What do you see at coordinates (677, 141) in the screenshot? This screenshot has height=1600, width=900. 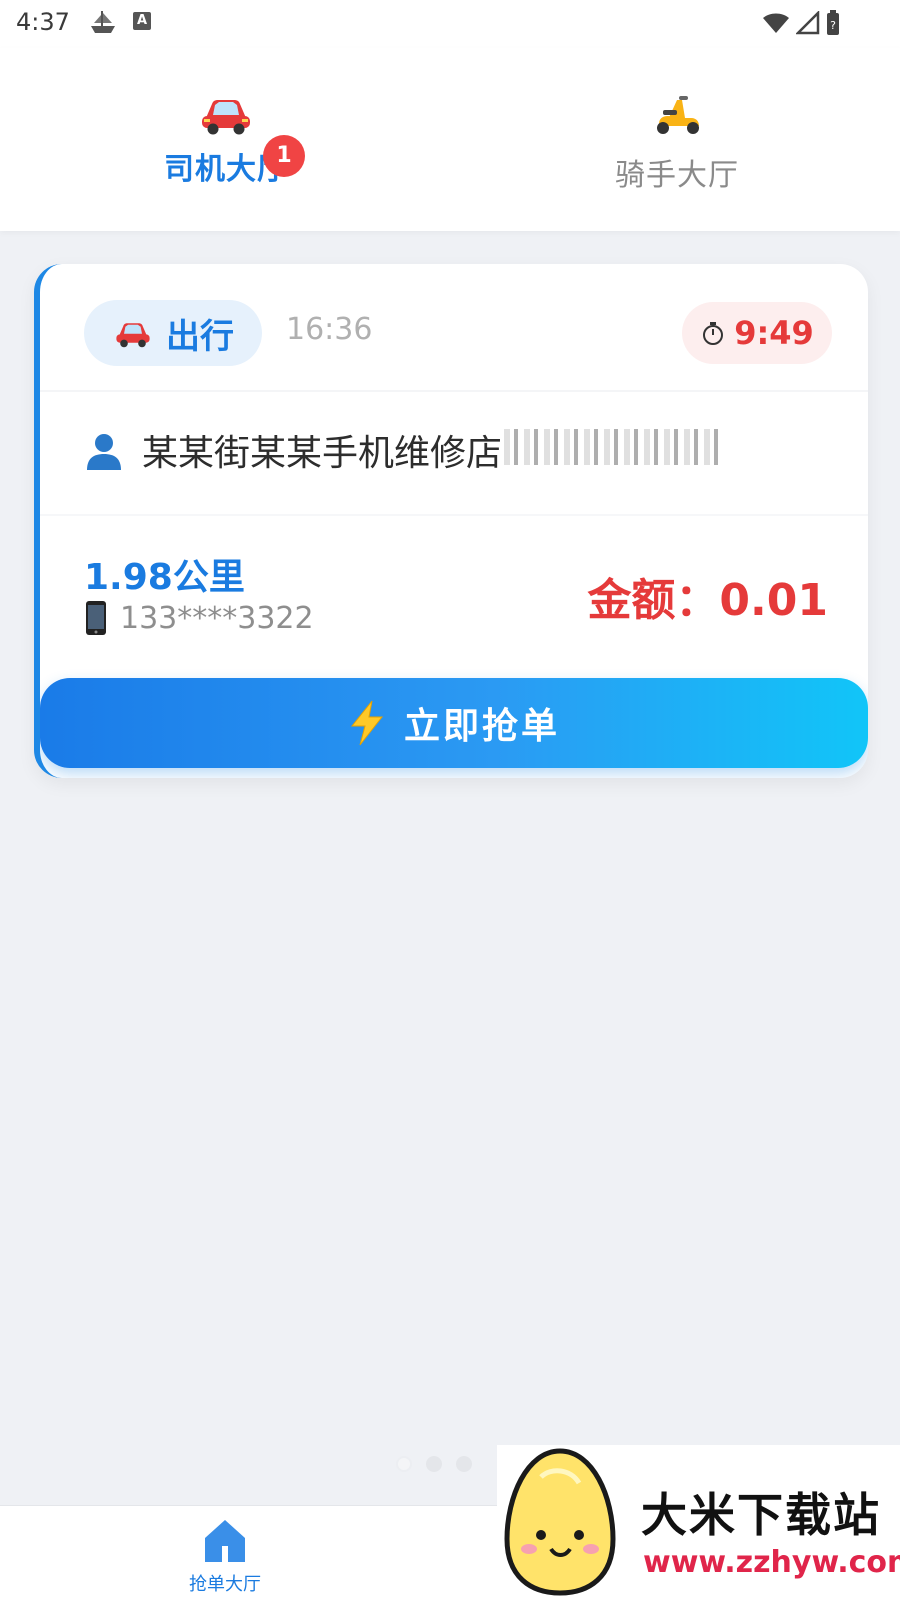 I see `tab-rider-hall: 骑手大厅` at bounding box center [677, 141].